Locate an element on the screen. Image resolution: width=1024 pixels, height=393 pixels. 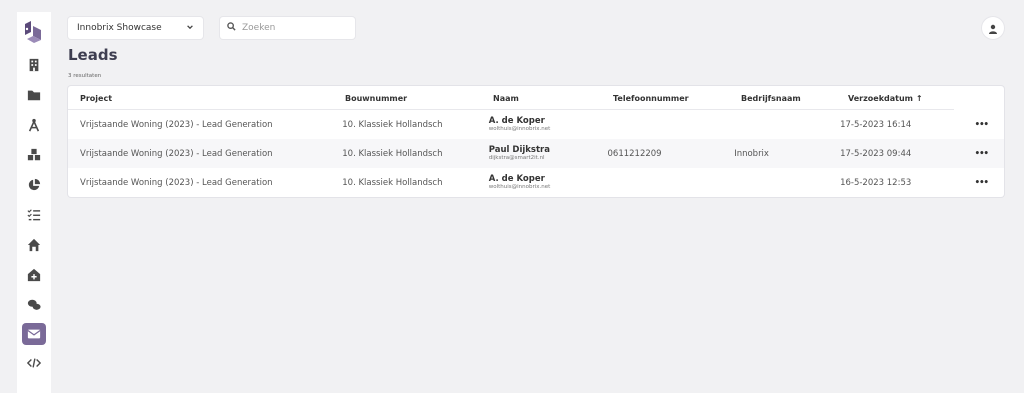
sidebar is located at coordinates (34, 202).